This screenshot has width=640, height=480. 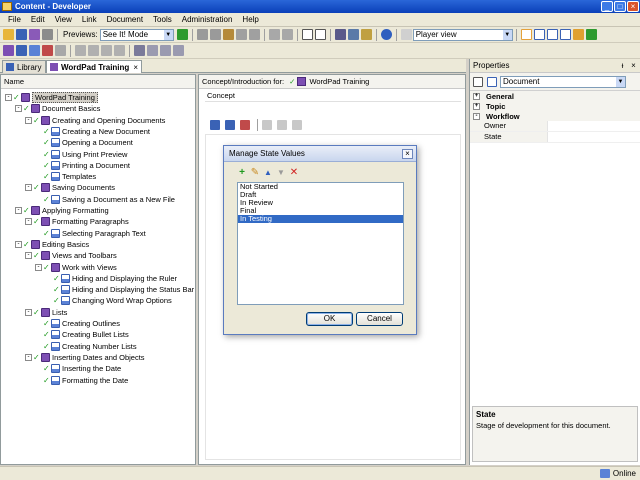 I want to click on preview-mode-select: See It! Mode ▼, so click(x=136, y=34).